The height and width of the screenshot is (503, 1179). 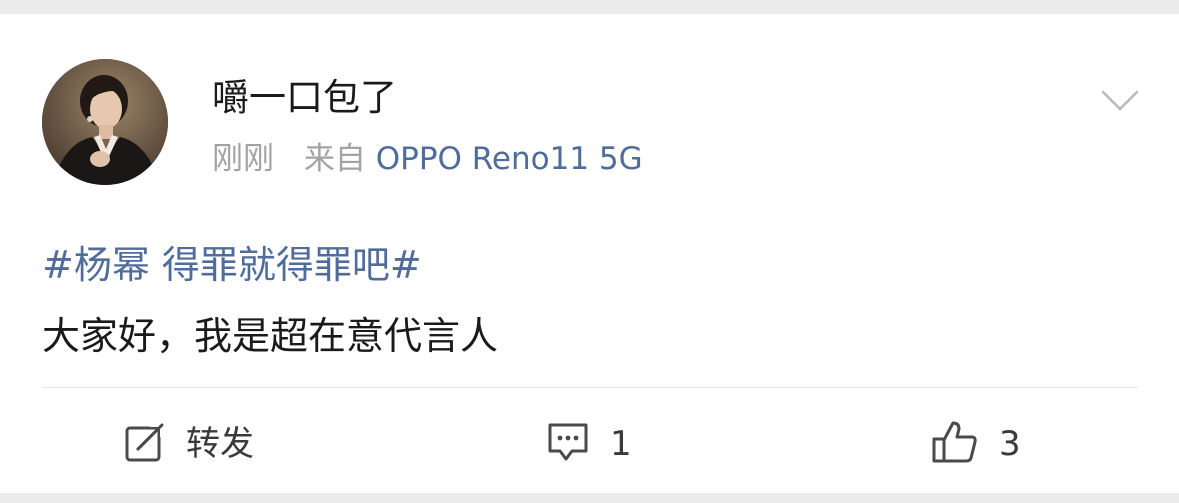 What do you see at coordinates (304, 98) in the screenshot?
I see `username: 嚼一口包了` at bounding box center [304, 98].